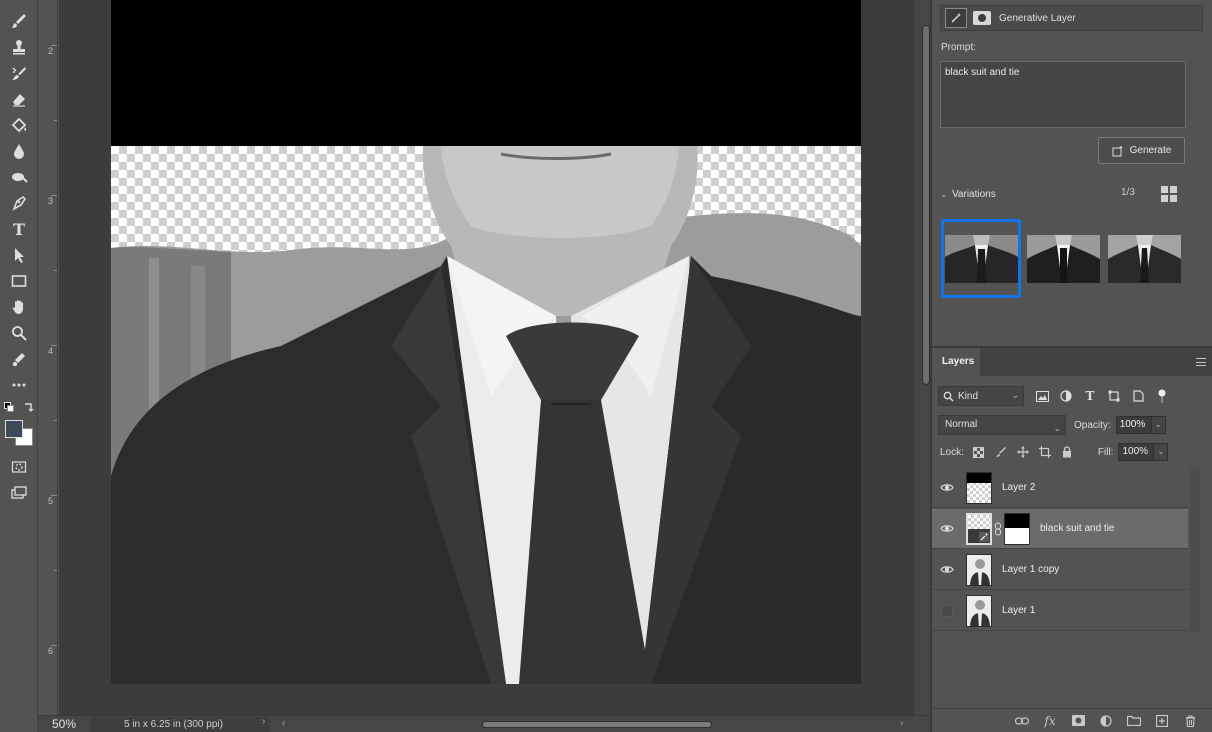 The width and height of the screenshot is (1212, 732). Describe the element at coordinates (1133, 425) in the screenshot. I see `opacity-input: 100%` at that location.